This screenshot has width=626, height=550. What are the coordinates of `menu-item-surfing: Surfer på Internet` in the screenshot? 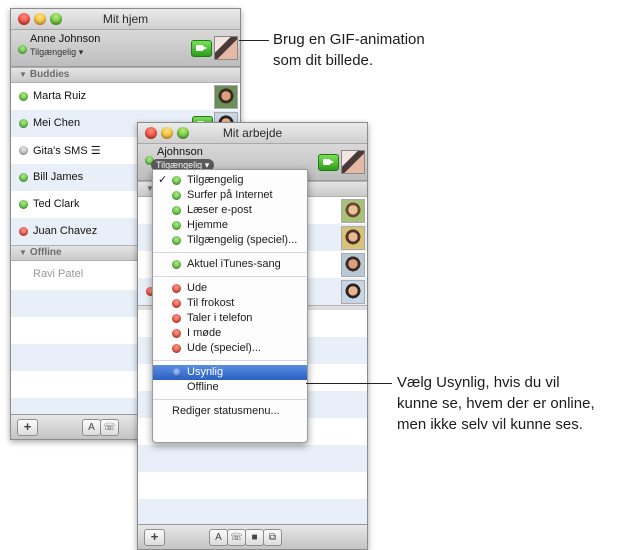 It's located at (230, 195).